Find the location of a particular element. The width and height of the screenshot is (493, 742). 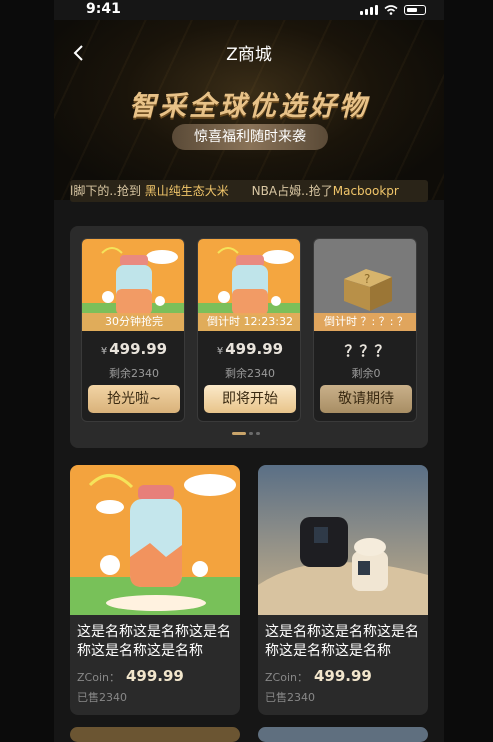

flash-card: ? 倒计时 ？: ？: ？ ？？？ 剩余0 敬请期待 is located at coordinates (365, 330).